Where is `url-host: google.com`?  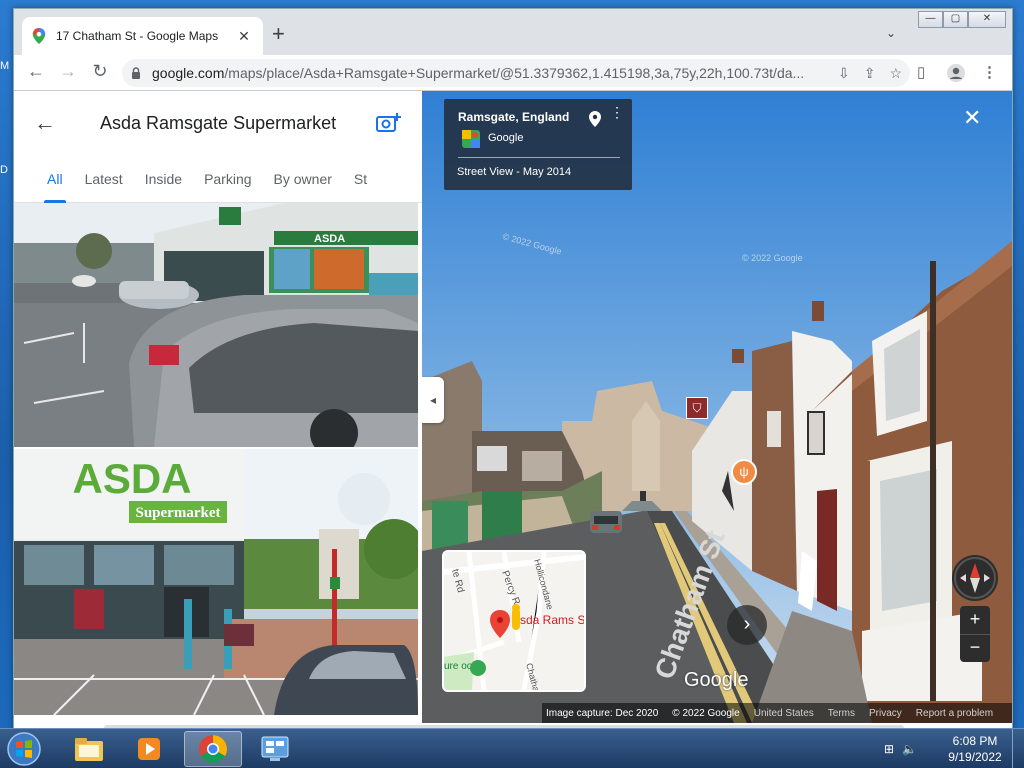 url-host: google.com is located at coordinates (188, 73).